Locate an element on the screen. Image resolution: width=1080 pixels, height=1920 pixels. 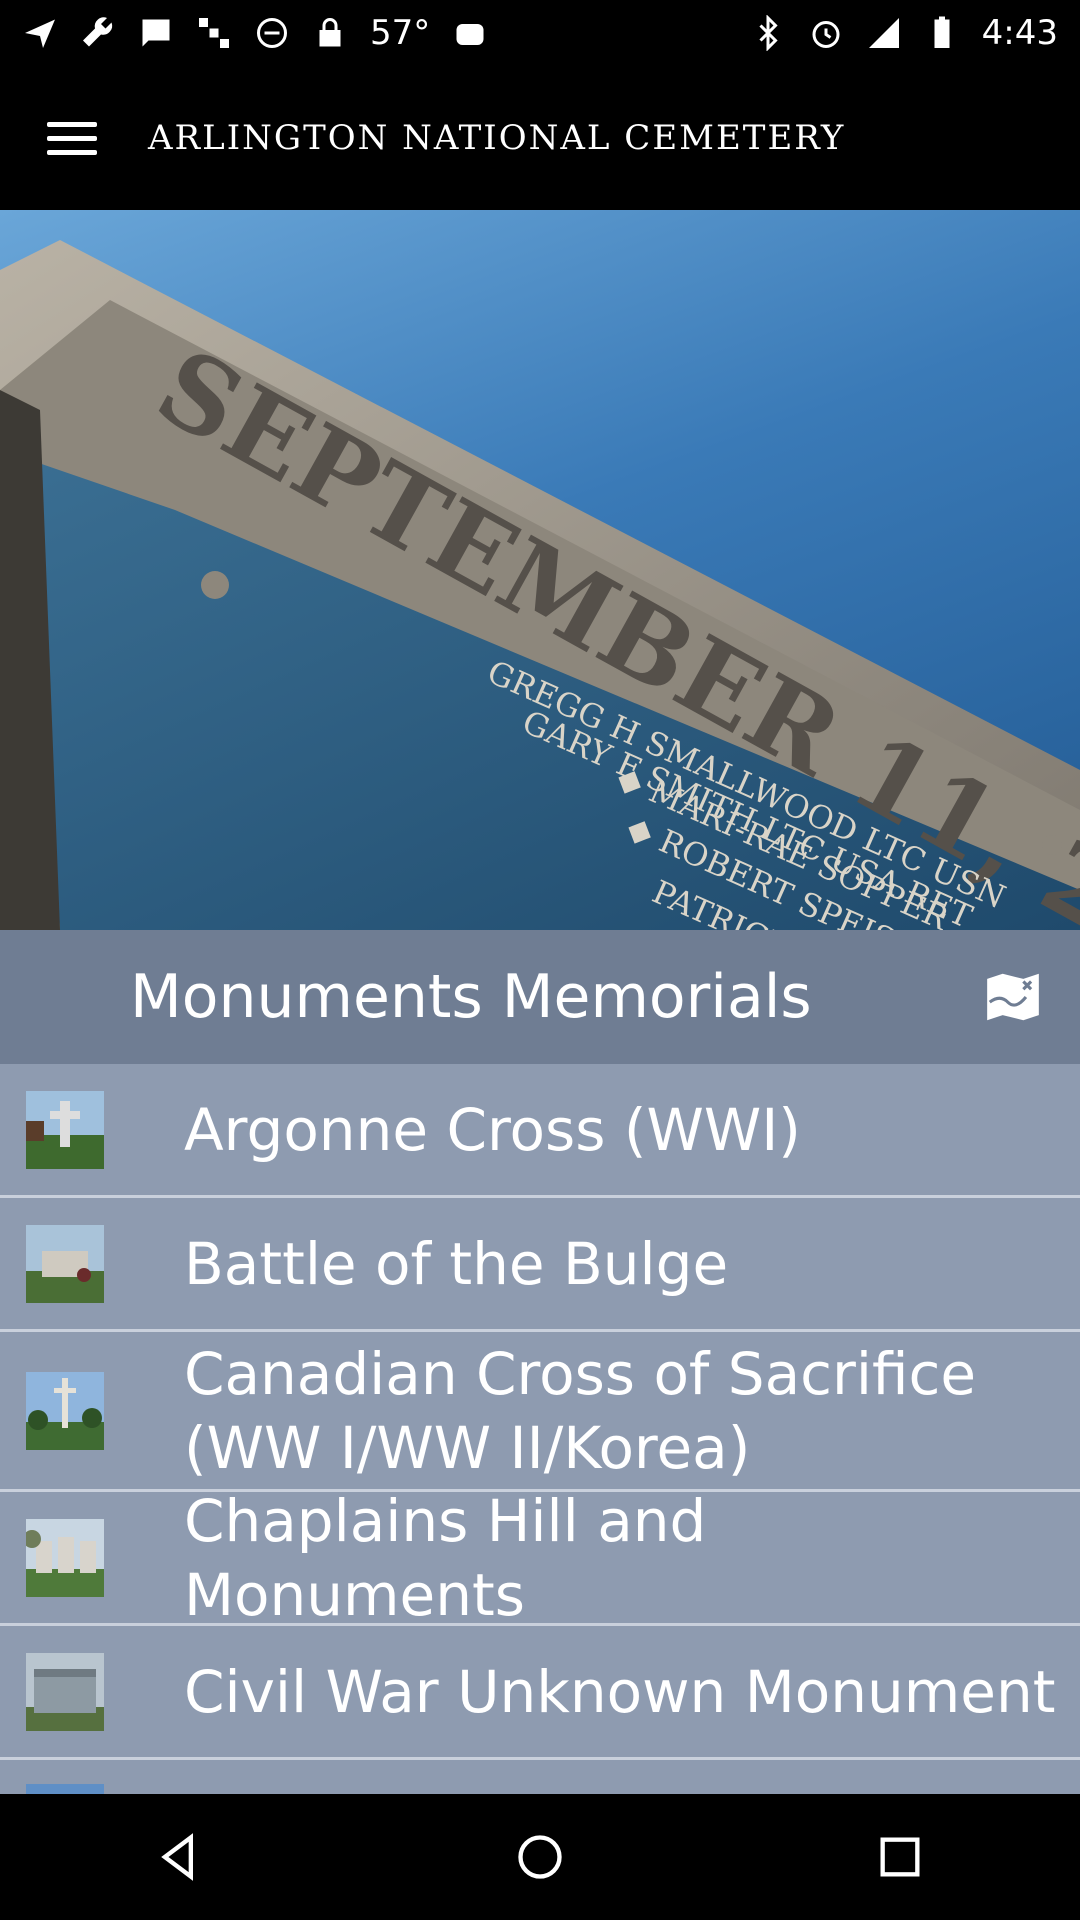
list-item: Chaplains Hill and Monuments is located at coordinates (540, 1558).